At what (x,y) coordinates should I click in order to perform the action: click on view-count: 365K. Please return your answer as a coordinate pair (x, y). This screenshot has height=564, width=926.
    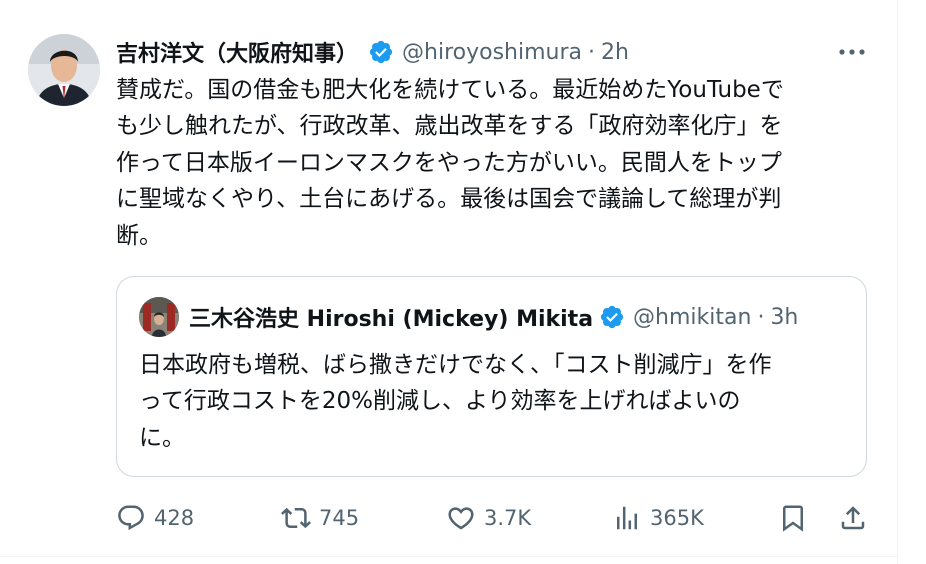
    Looking at the image, I should click on (677, 518).